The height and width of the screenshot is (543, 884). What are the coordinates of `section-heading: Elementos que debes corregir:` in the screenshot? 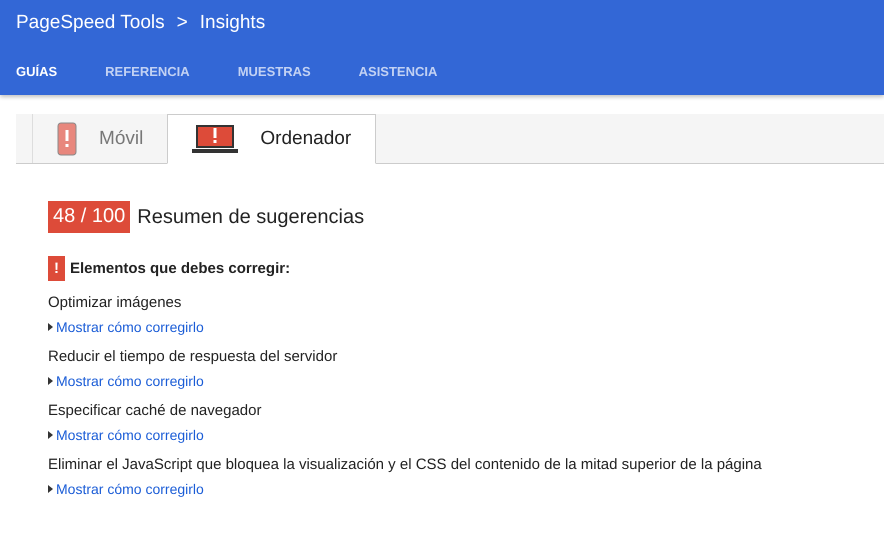 It's located at (180, 268).